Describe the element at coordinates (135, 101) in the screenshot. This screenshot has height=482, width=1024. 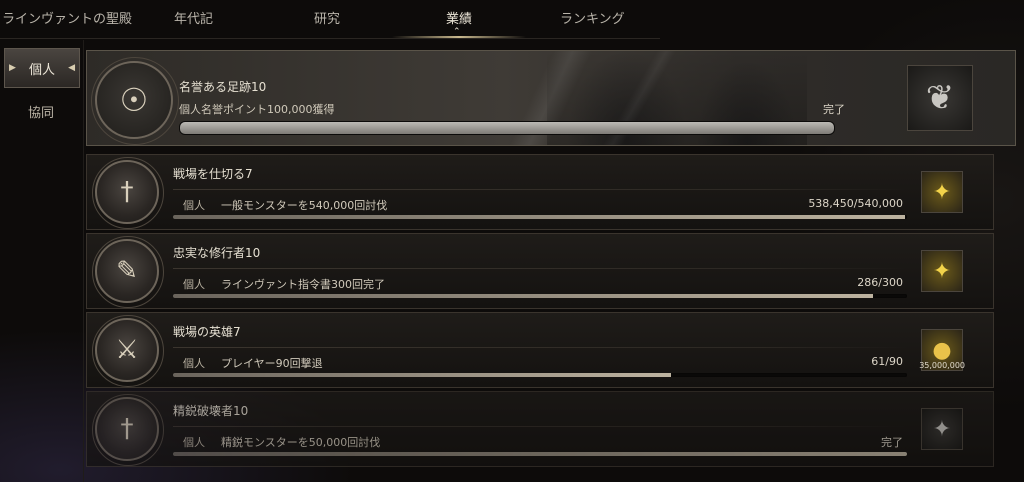
I see `eye-altar-icon: ☉` at that location.